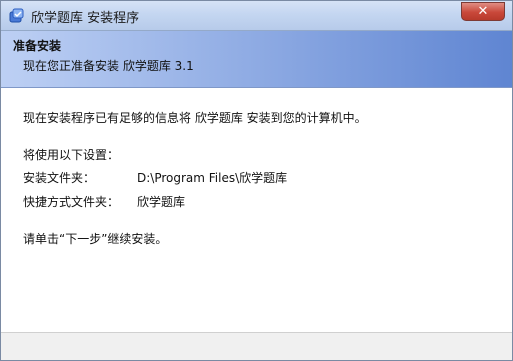 Image resolution: width=513 pixels, height=361 pixels. What do you see at coordinates (108, 66) in the screenshot?
I see `header-subtitle: 现在您正准备安装 欣学题库 3.1` at bounding box center [108, 66].